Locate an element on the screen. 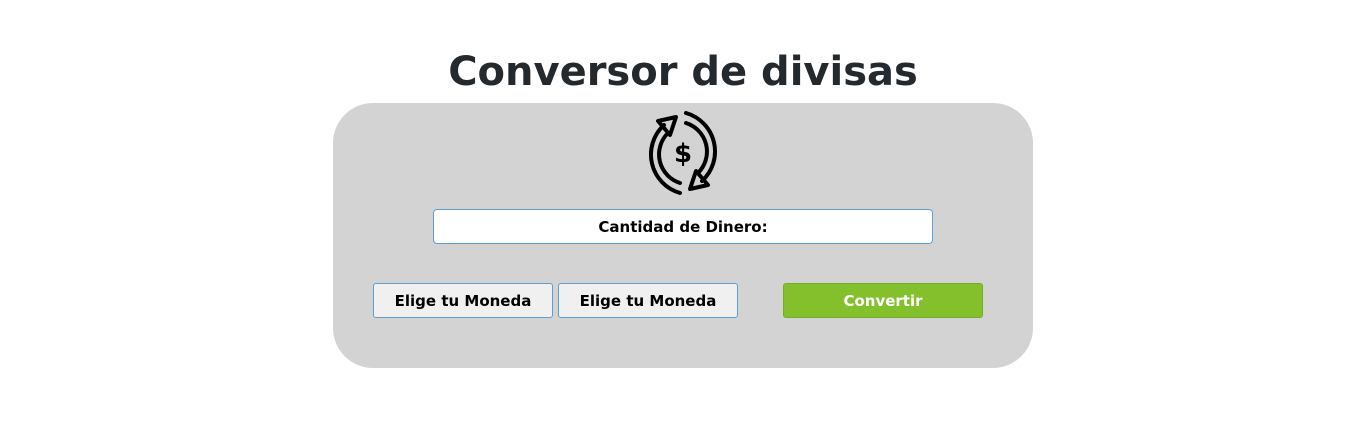 Image resolution: width=1366 pixels, height=440 pixels. currency-exchange-icon: $ is located at coordinates (683, 153).